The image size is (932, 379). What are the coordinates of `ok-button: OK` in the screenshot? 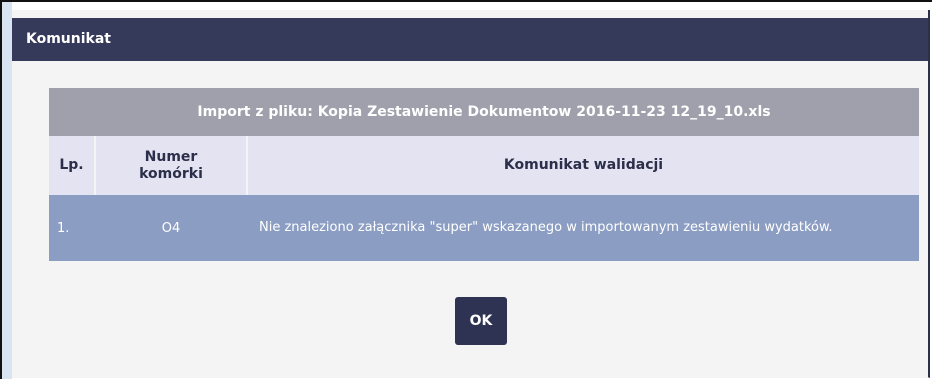 It's located at (481, 321).